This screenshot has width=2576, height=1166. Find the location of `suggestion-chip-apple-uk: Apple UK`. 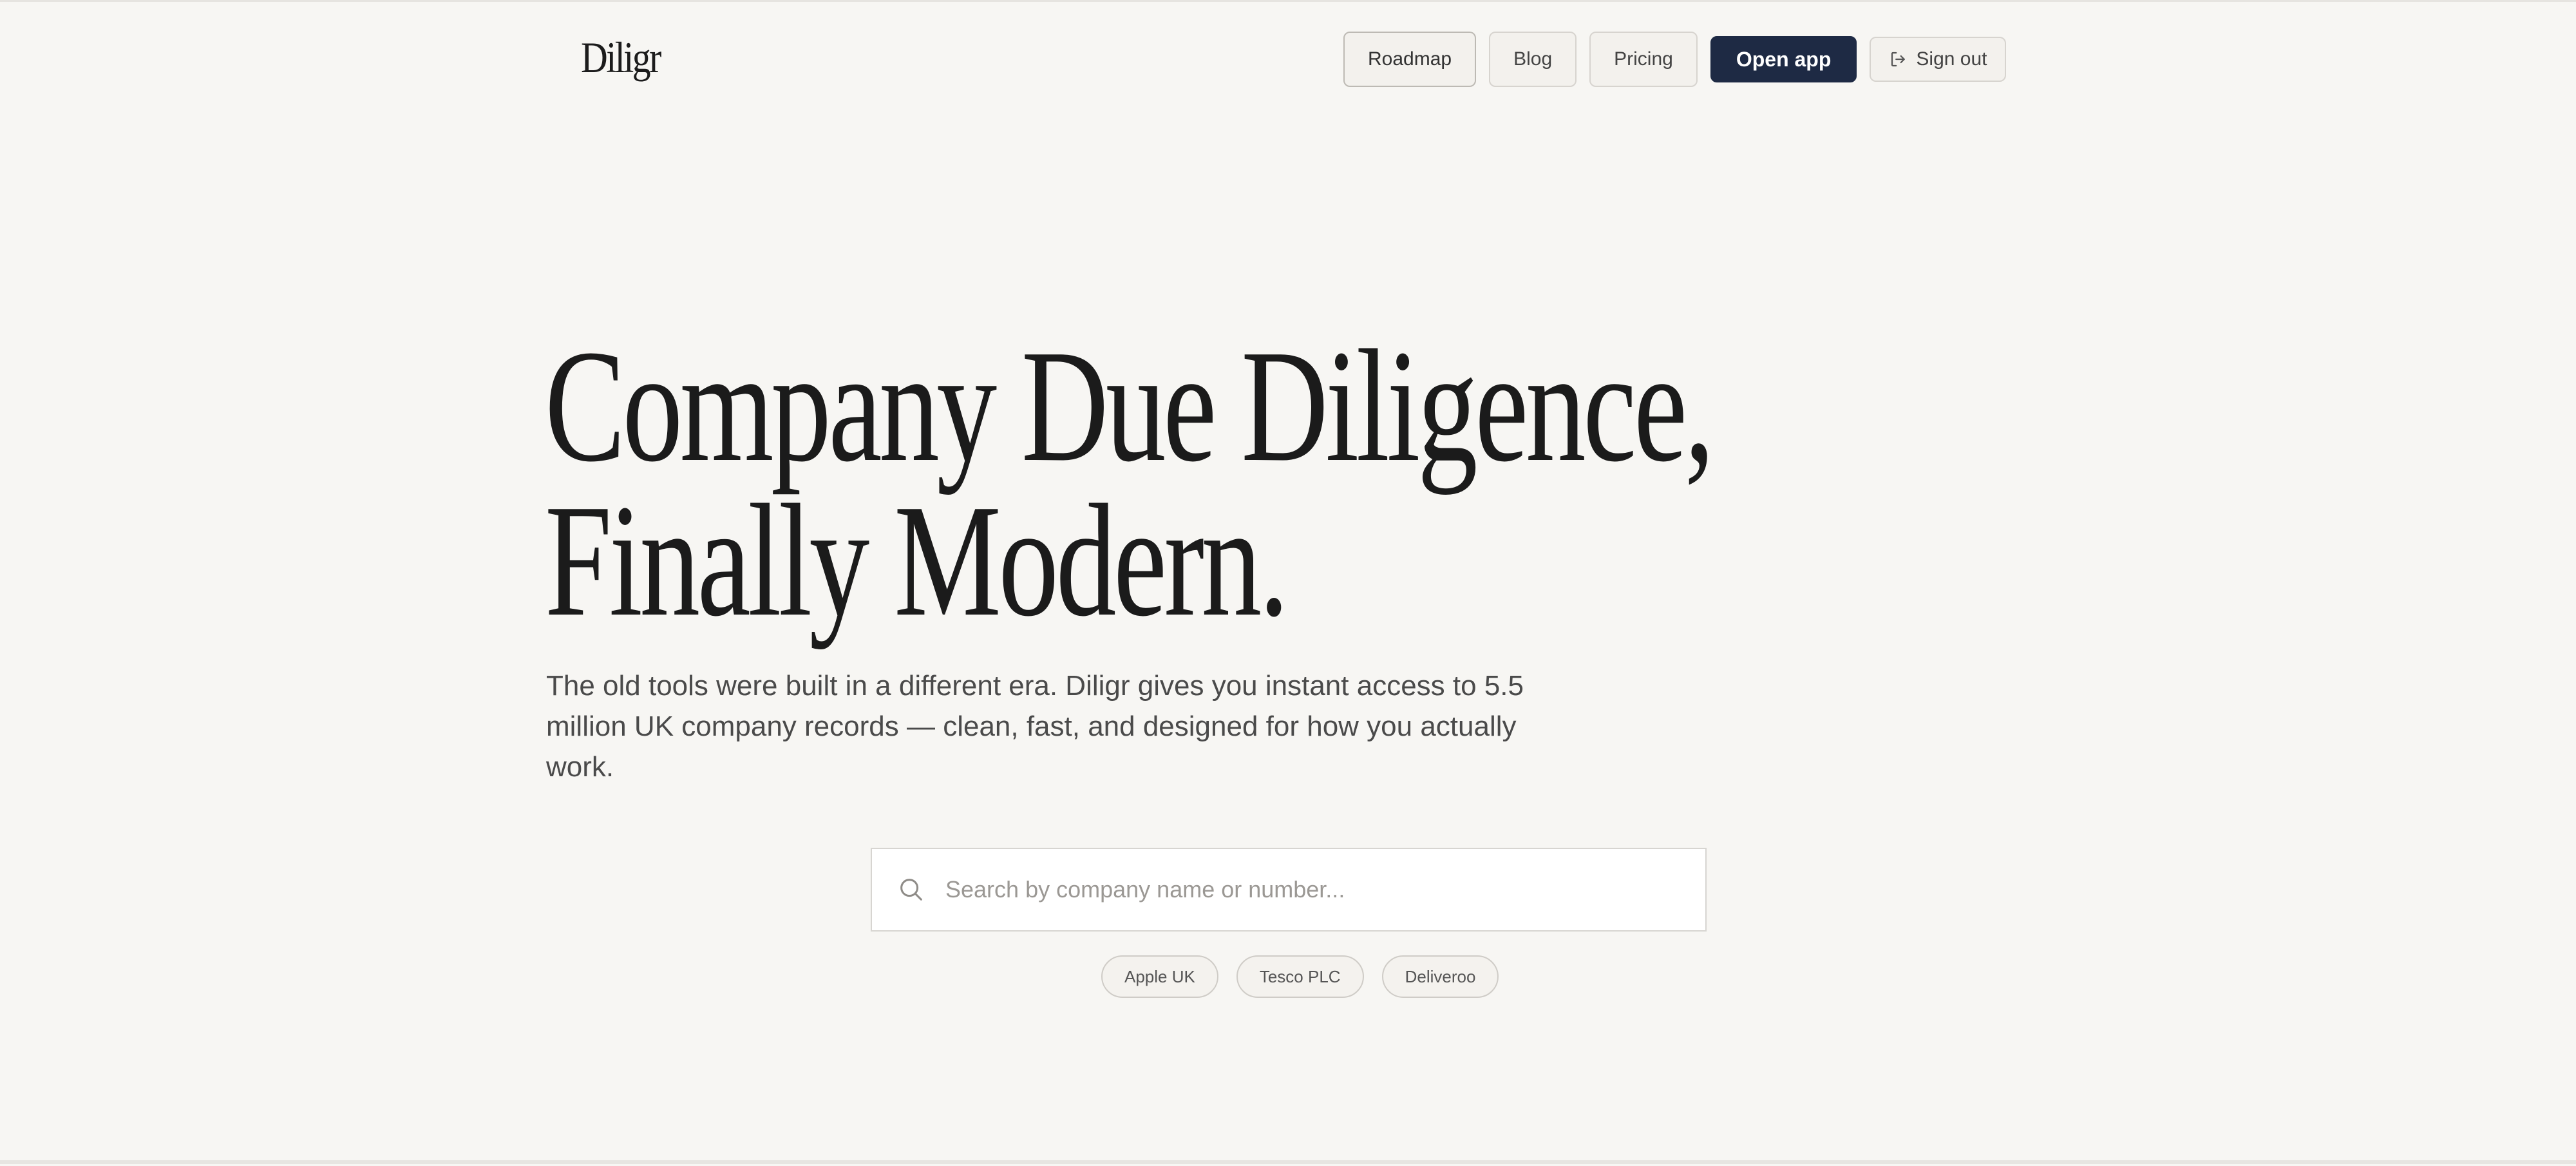

suggestion-chip-apple-uk: Apple UK is located at coordinates (1159, 976).